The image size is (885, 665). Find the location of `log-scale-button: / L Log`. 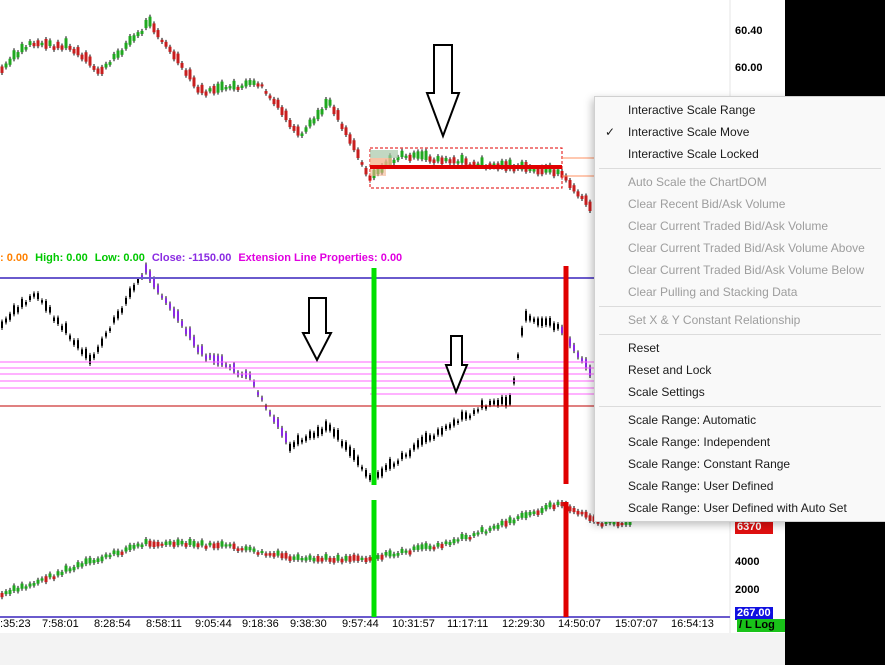

log-scale-button: / L Log is located at coordinates (761, 625).